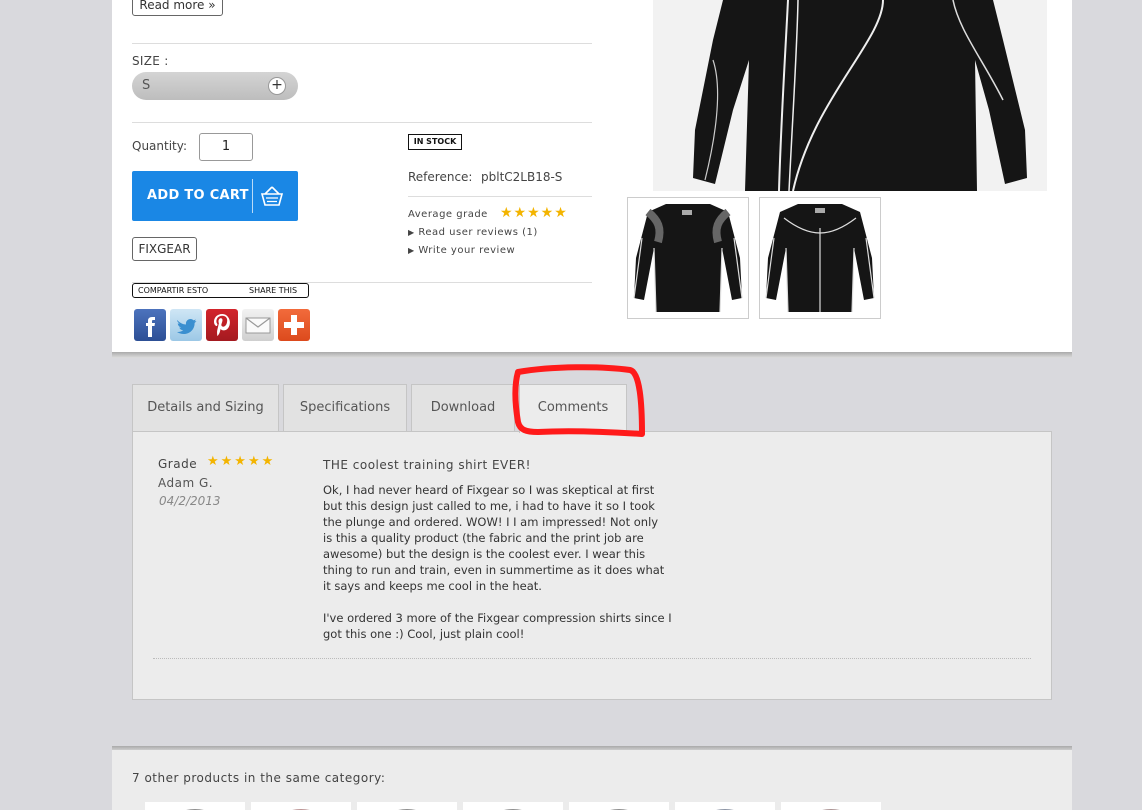 This screenshot has width=1142, height=810. What do you see at coordinates (424, 634) in the screenshot?
I see `review-text-line: got this one :) Cool, just plain cool!` at bounding box center [424, 634].